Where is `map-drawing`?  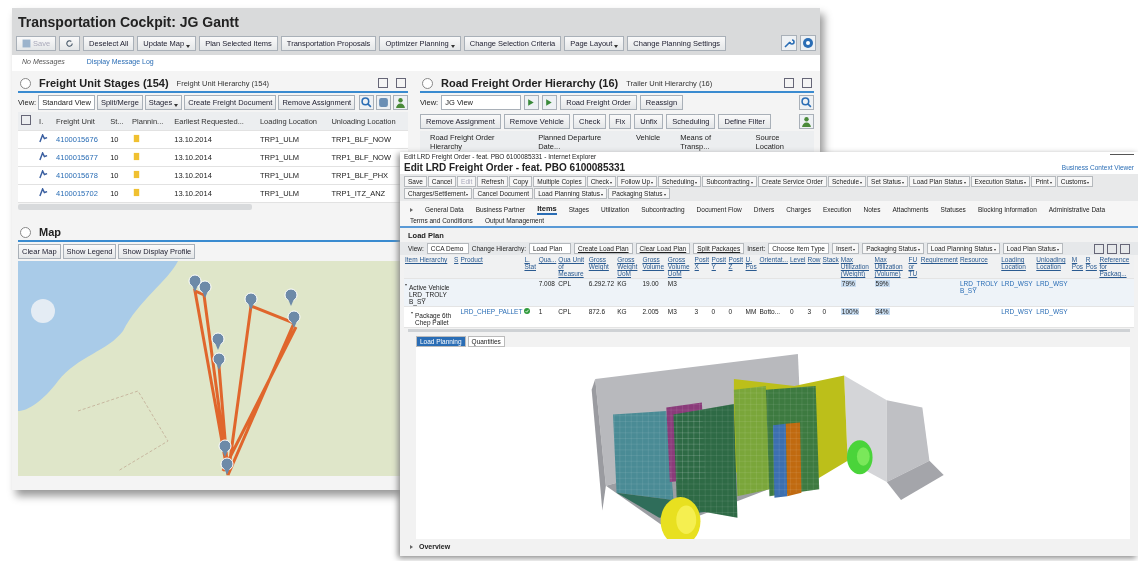
map-drawing is located at coordinates (210, 368).